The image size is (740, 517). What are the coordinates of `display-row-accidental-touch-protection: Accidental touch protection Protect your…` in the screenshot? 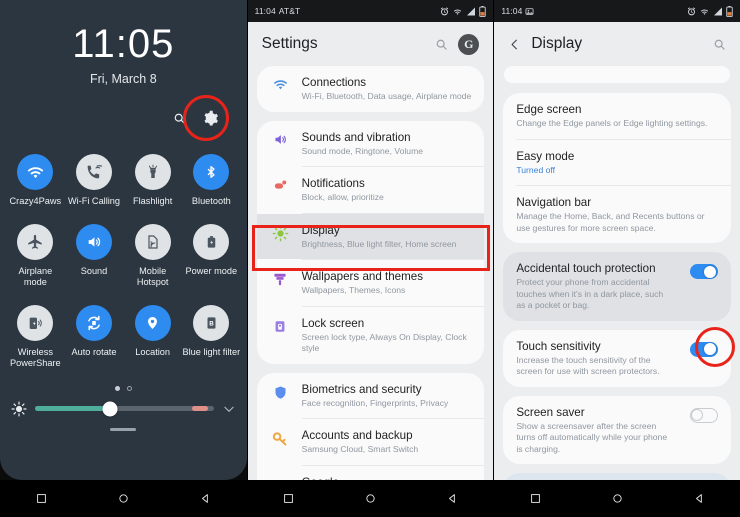 It's located at (617, 286).